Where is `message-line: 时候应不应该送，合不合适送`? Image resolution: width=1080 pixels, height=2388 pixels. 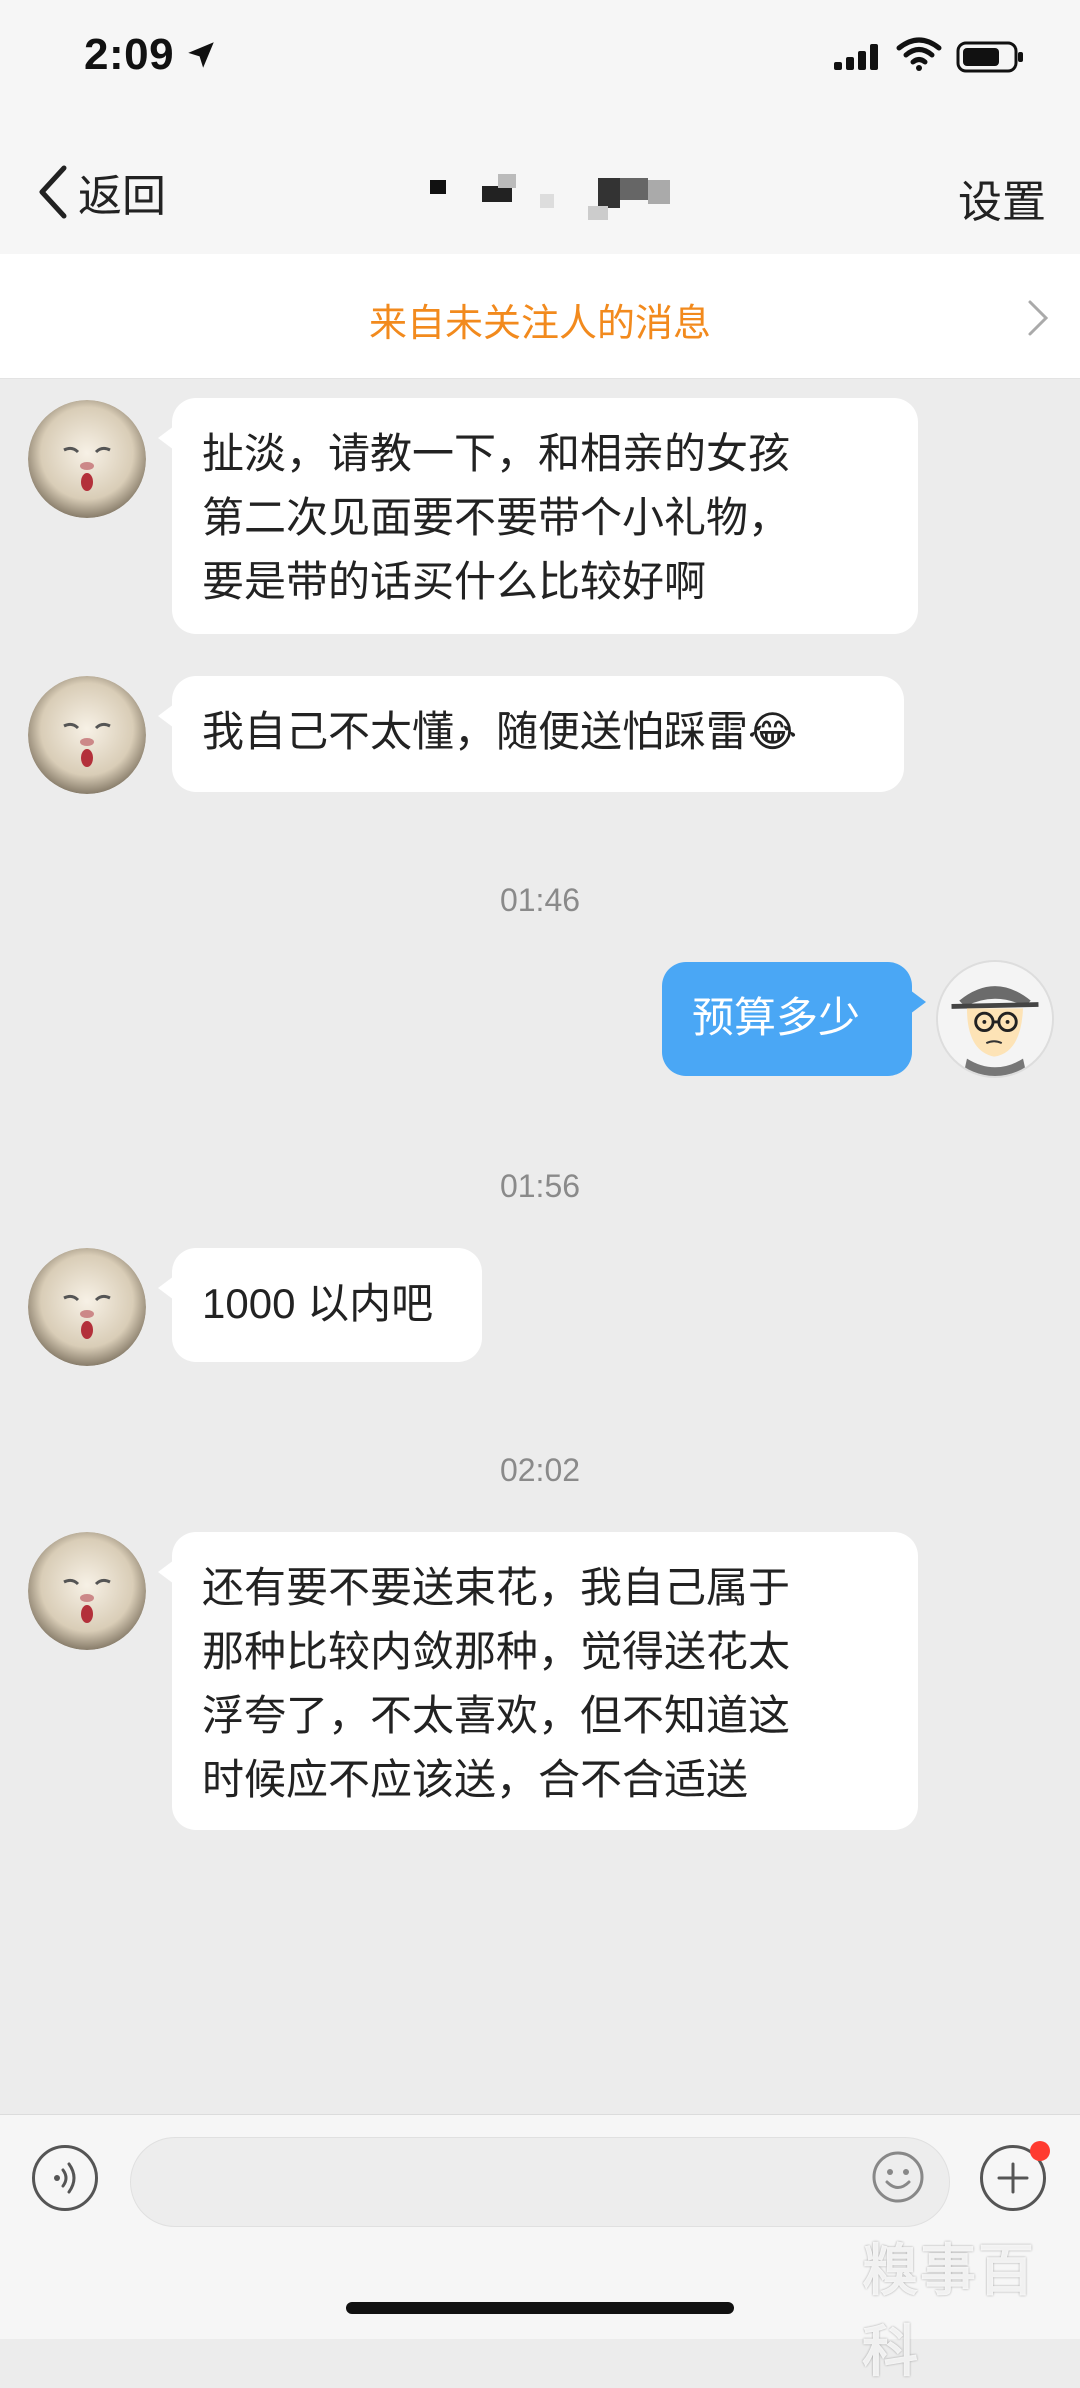
message-line: 时候应不应该送，合不合适送 is located at coordinates (475, 1779).